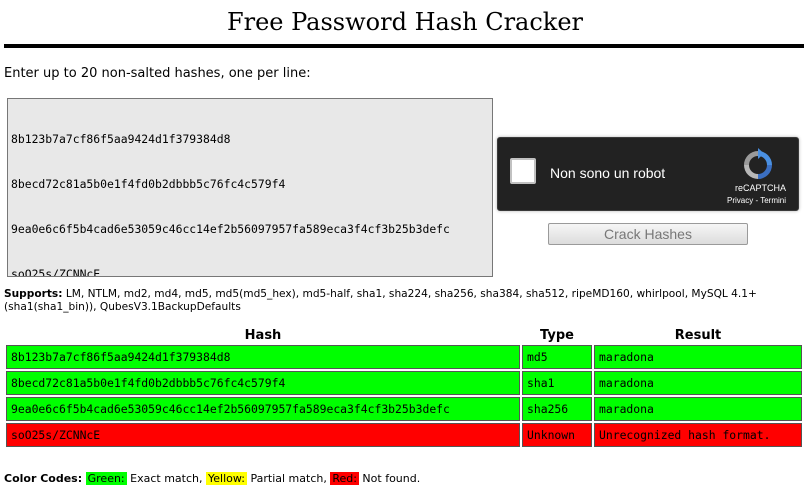 Image resolution: width=810 pixels, height=491 pixels. What do you see at coordinates (288, 478) in the screenshot?
I see `legend-yellow-desc: Partial match,` at bounding box center [288, 478].